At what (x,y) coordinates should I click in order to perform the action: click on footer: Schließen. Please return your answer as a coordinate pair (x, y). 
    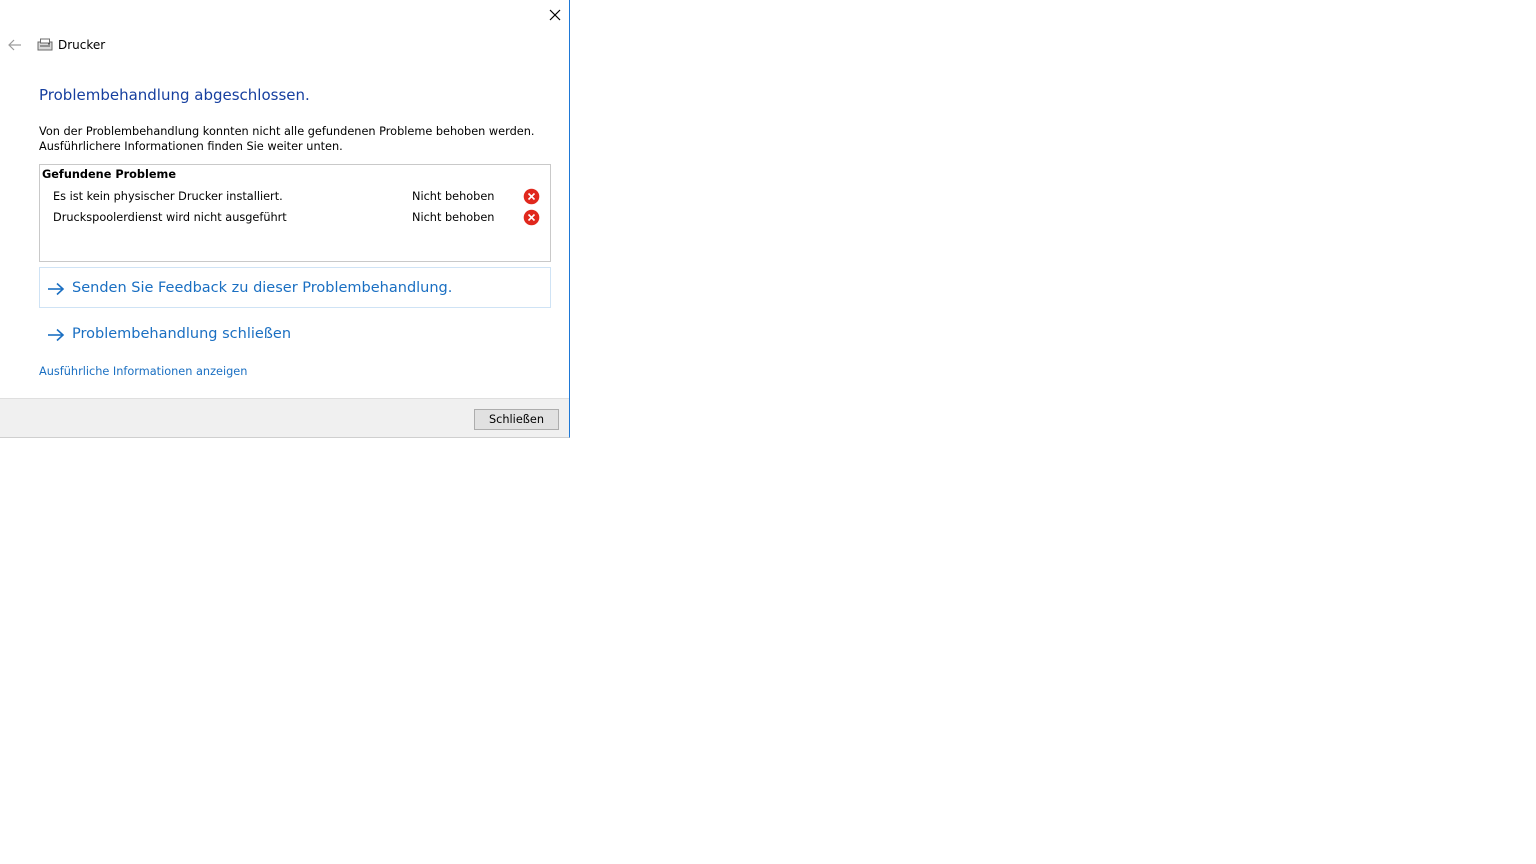
    Looking at the image, I should click on (284, 417).